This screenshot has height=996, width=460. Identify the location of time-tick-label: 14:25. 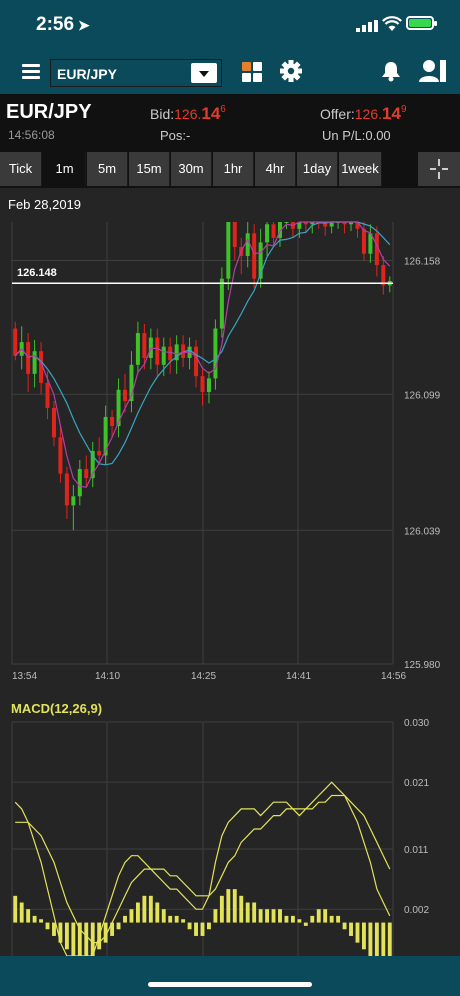
(203, 676).